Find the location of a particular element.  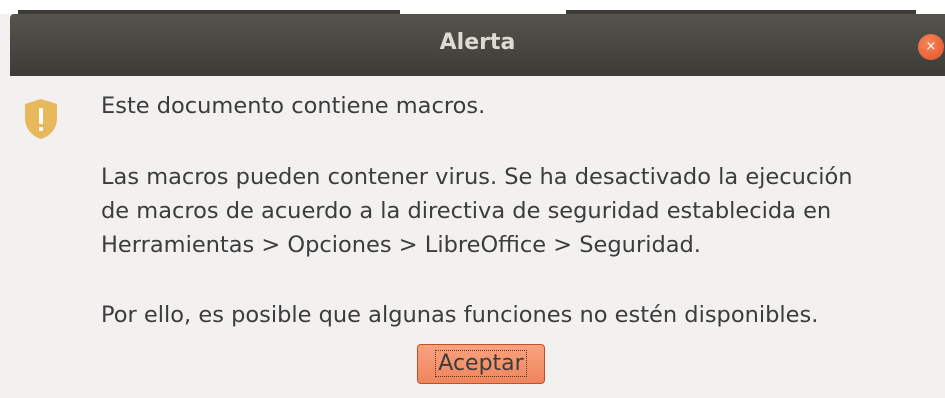

shield-warning-icon is located at coordinates (41, 119).